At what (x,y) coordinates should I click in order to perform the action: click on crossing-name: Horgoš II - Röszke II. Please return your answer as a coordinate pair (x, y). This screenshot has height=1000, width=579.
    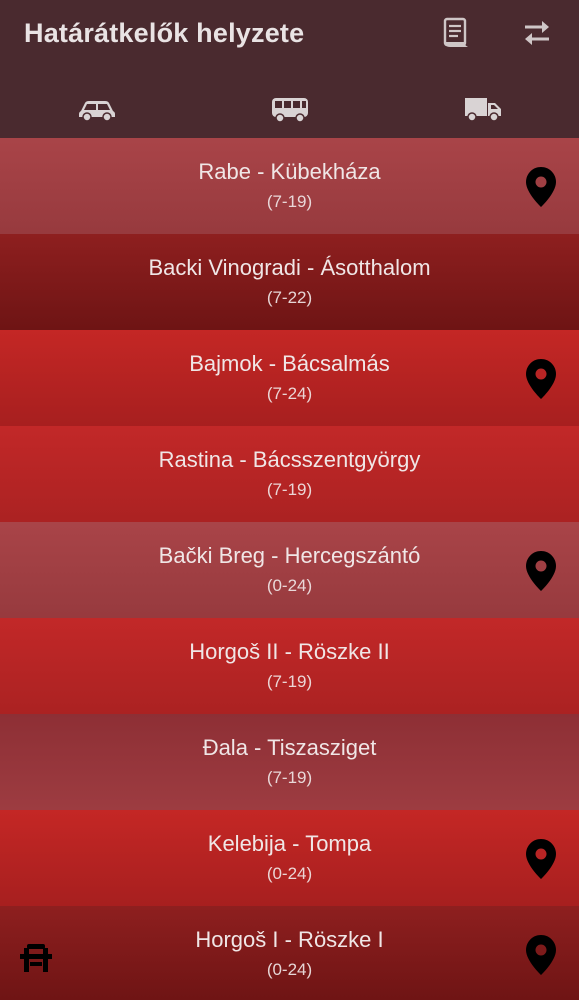
    Looking at the image, I should click on (289, 651).